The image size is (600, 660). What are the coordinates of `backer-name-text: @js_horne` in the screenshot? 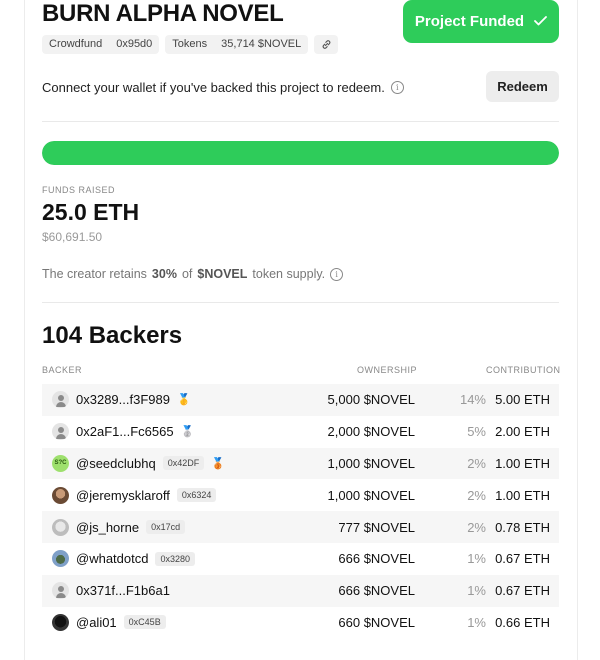 It's located at (108, 527).